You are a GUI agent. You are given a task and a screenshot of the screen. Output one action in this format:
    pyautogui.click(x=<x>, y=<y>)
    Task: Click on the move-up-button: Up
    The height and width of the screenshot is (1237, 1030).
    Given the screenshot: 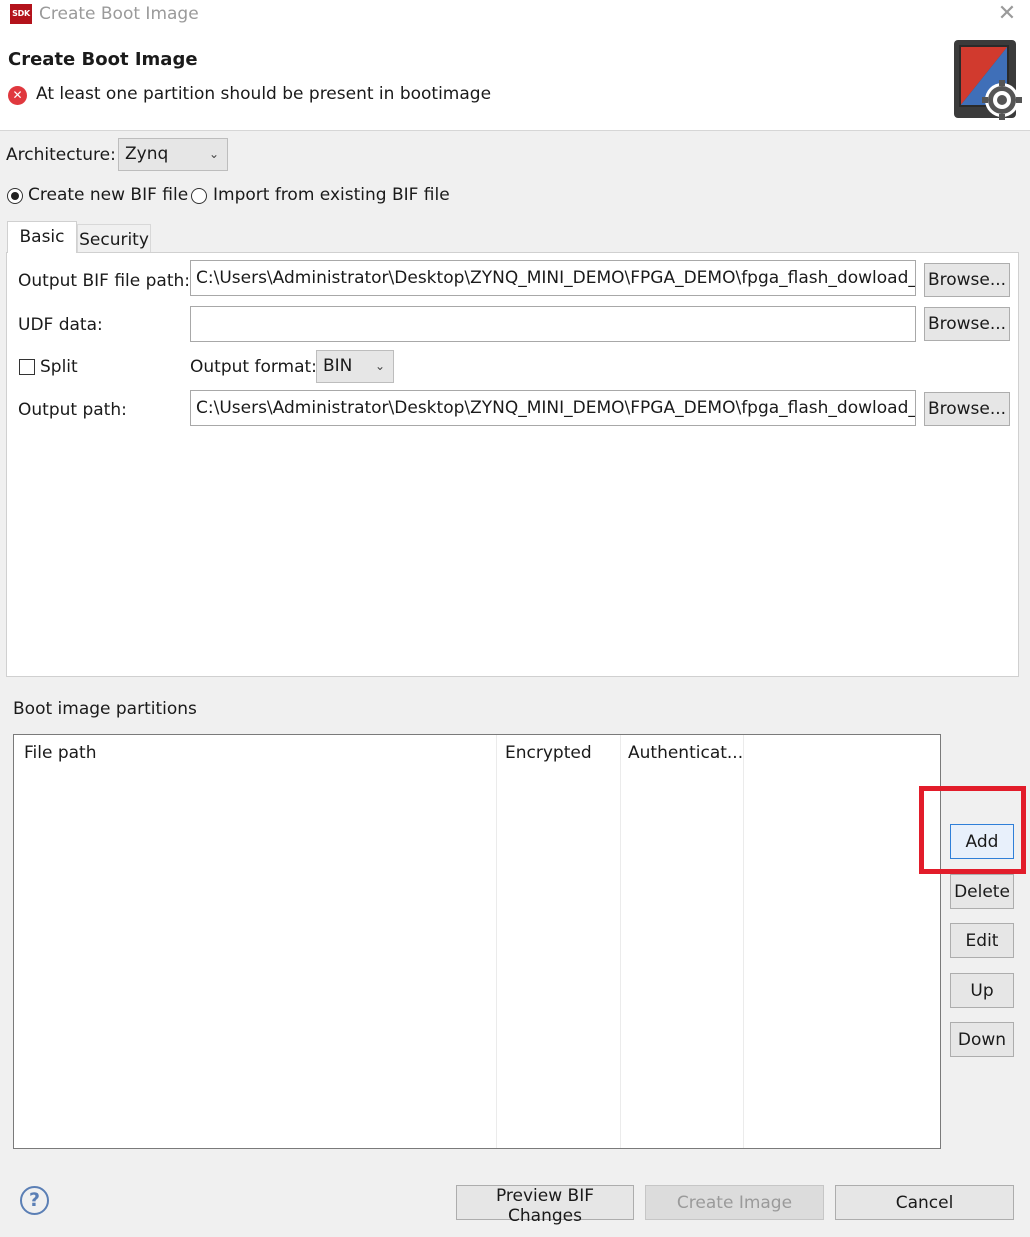 What is the action you would take?
    pyautogui.click(x=982, y=990)
    